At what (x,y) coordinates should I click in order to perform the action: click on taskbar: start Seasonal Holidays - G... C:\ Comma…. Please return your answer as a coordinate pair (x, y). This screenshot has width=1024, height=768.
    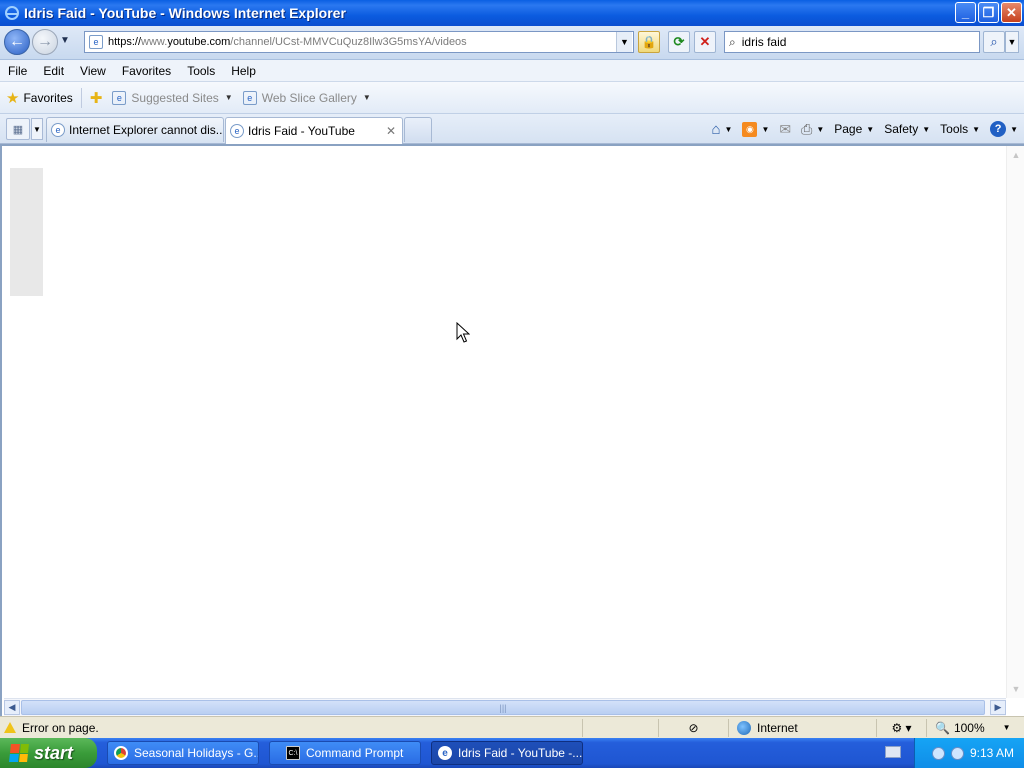
    Looking at the image, I should click on (512, 753).